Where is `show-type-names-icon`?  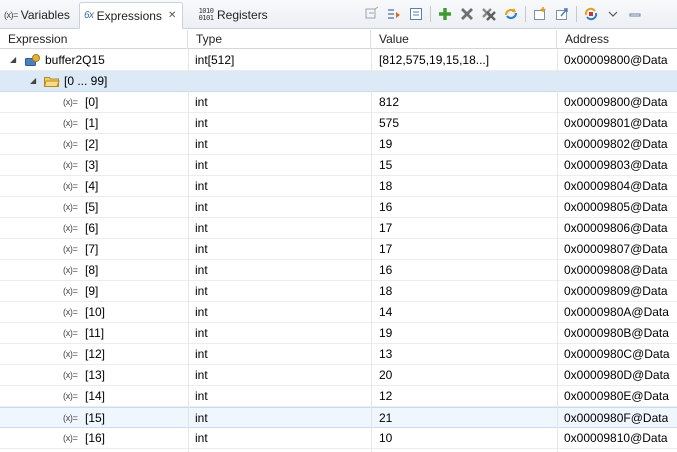
show-type-names-icon is located at coordinates (394, 14).